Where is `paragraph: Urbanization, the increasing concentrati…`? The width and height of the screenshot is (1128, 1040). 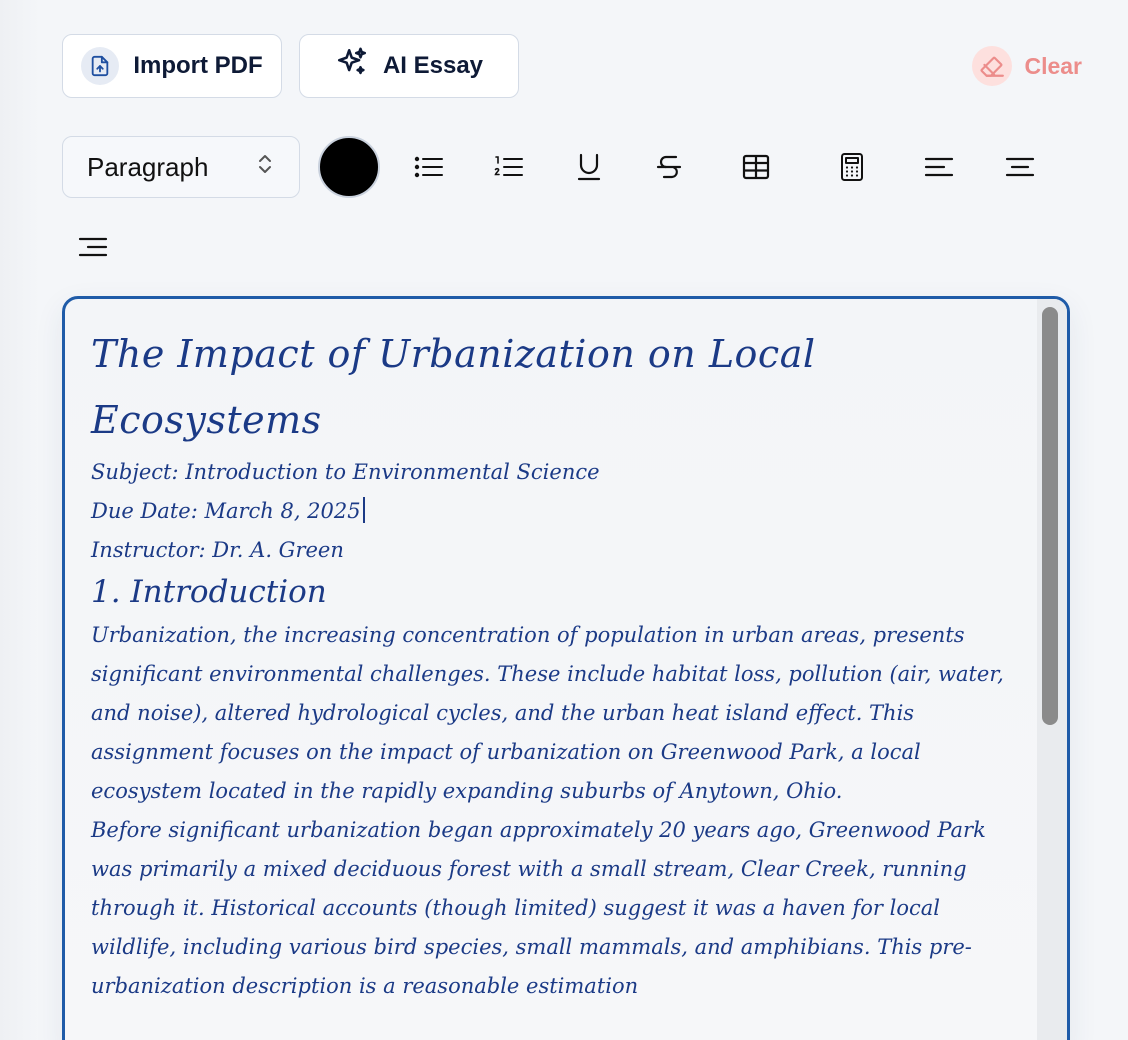 paragraph: Urbanization, the increasing concentrati… is located at coordinates (547, 713).